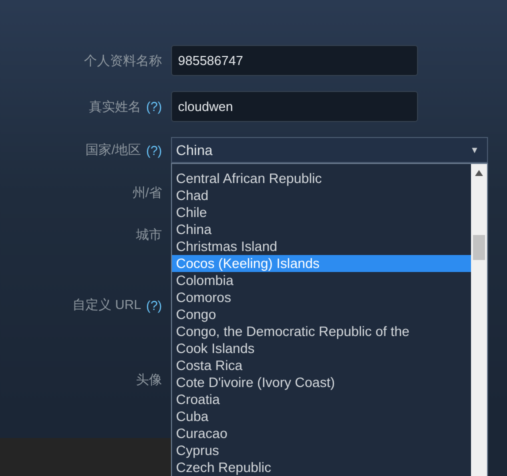  What do you see at coordinates (329, 150) in the screenshot?
I see `country-select: China ▼` at bounding box center [329, 150].